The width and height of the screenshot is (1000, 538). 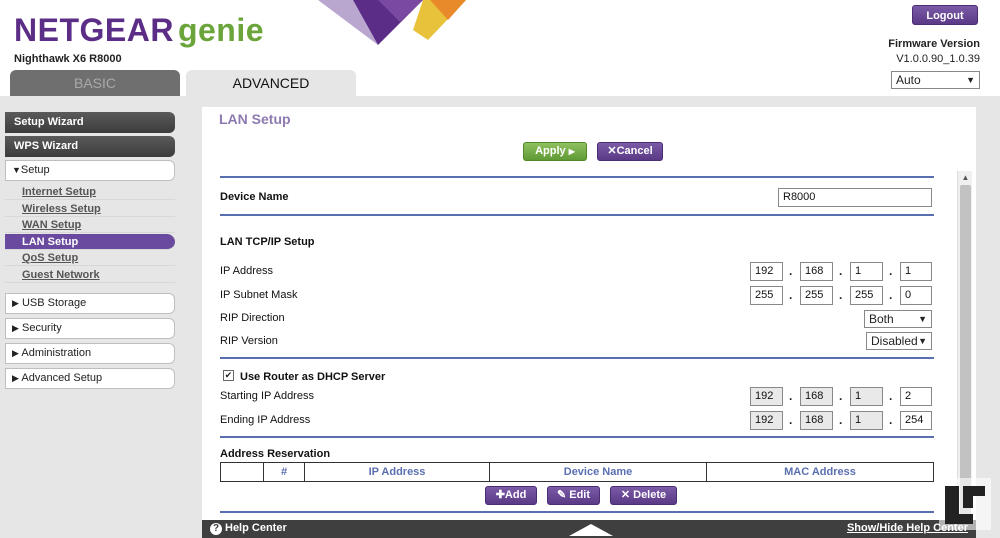 I want to click on rip-direction-select: Both ▼, so click(x=898, y=319).